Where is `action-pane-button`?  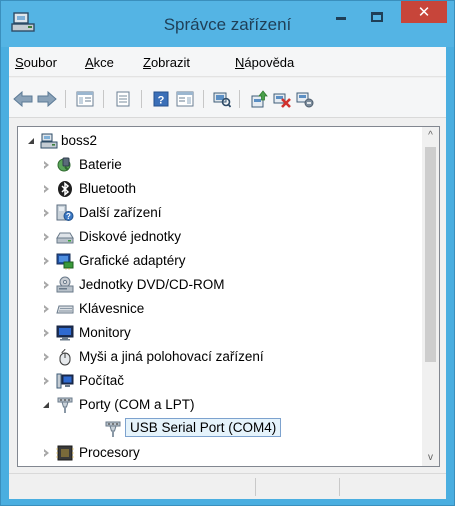 action-pane-button is located at coordinates (185, 99).